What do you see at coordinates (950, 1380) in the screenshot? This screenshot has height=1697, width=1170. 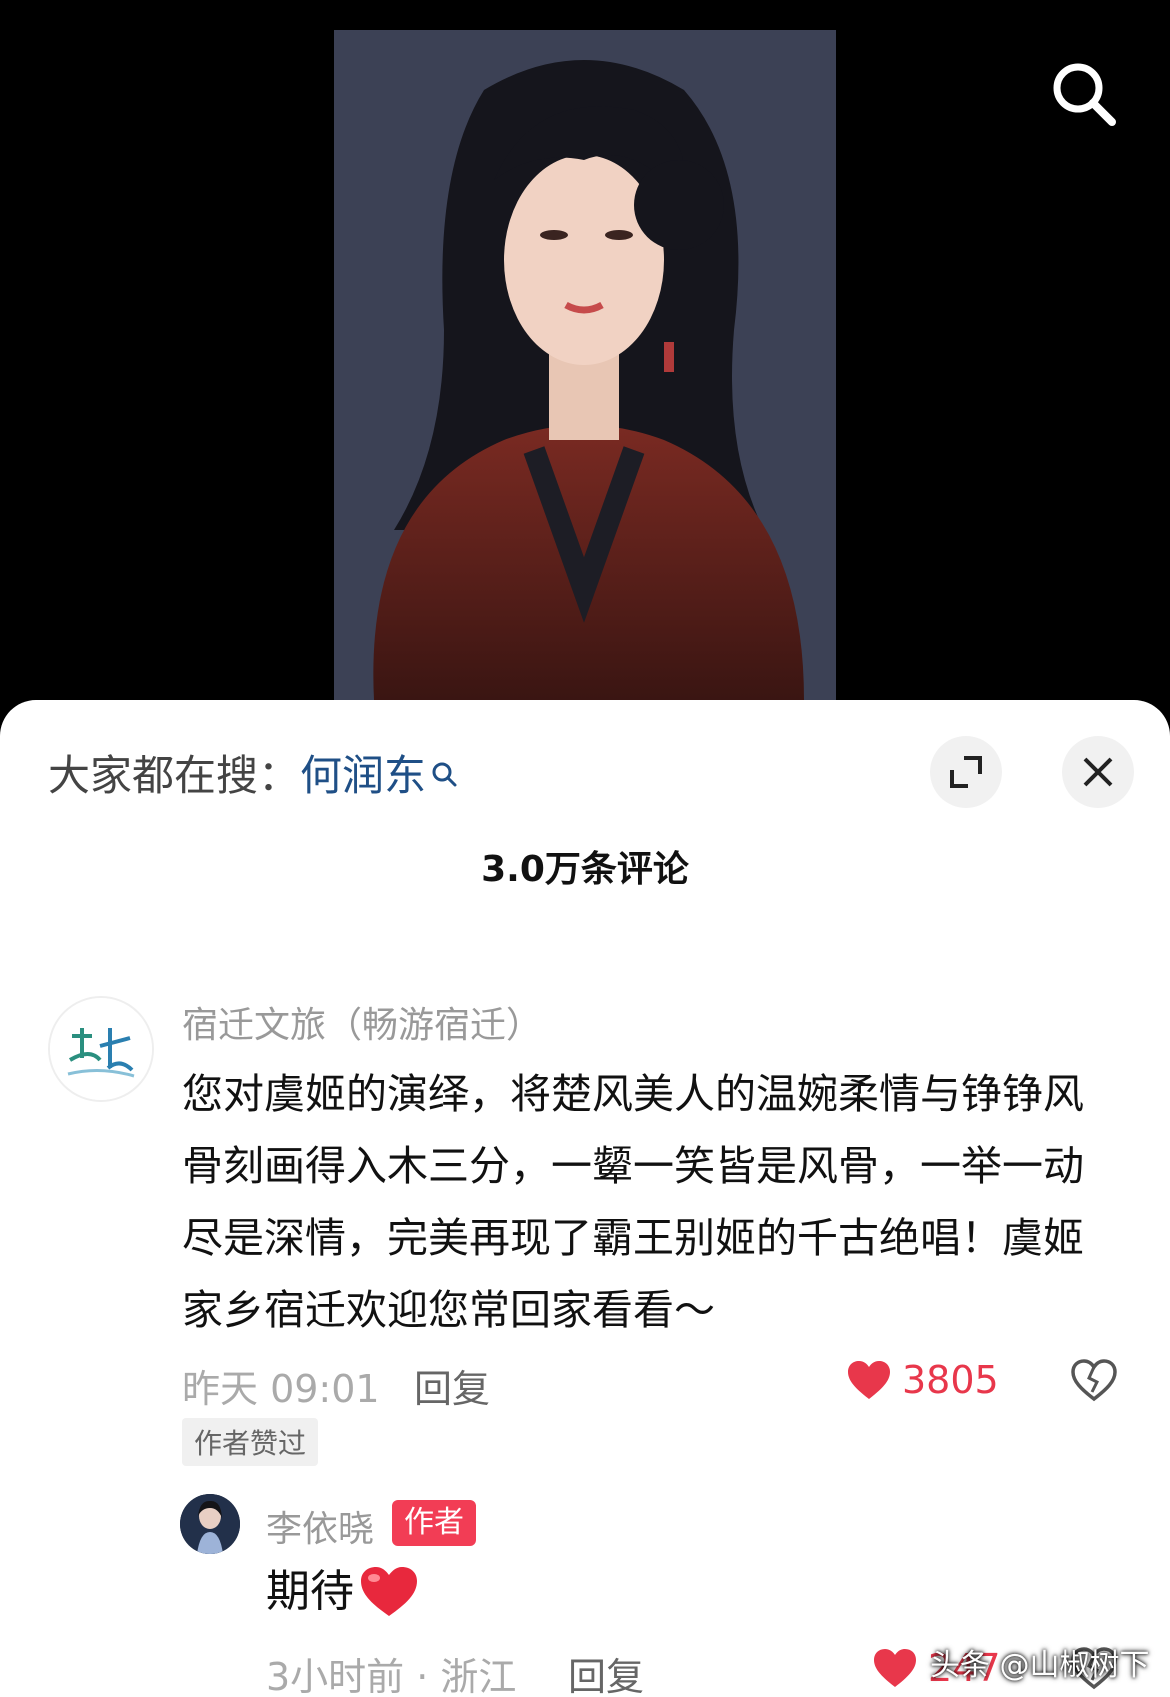 I see `like-count: 3805` at bounding box center [950, 1380].